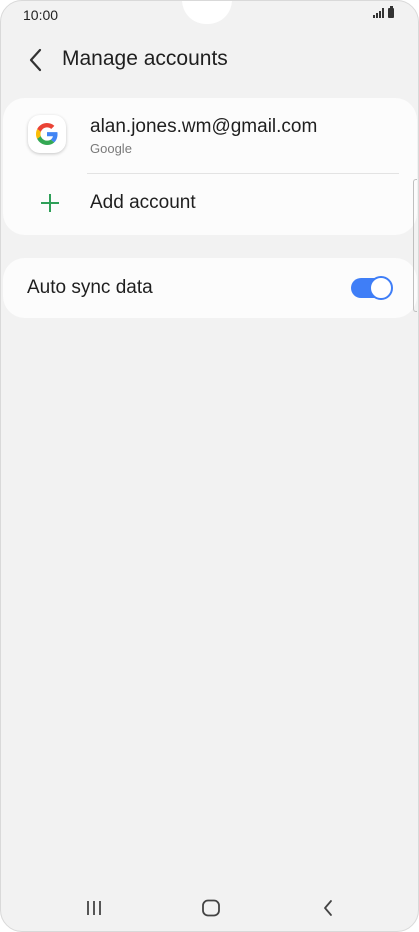  I want to click on home-icon, so click(211, 908).